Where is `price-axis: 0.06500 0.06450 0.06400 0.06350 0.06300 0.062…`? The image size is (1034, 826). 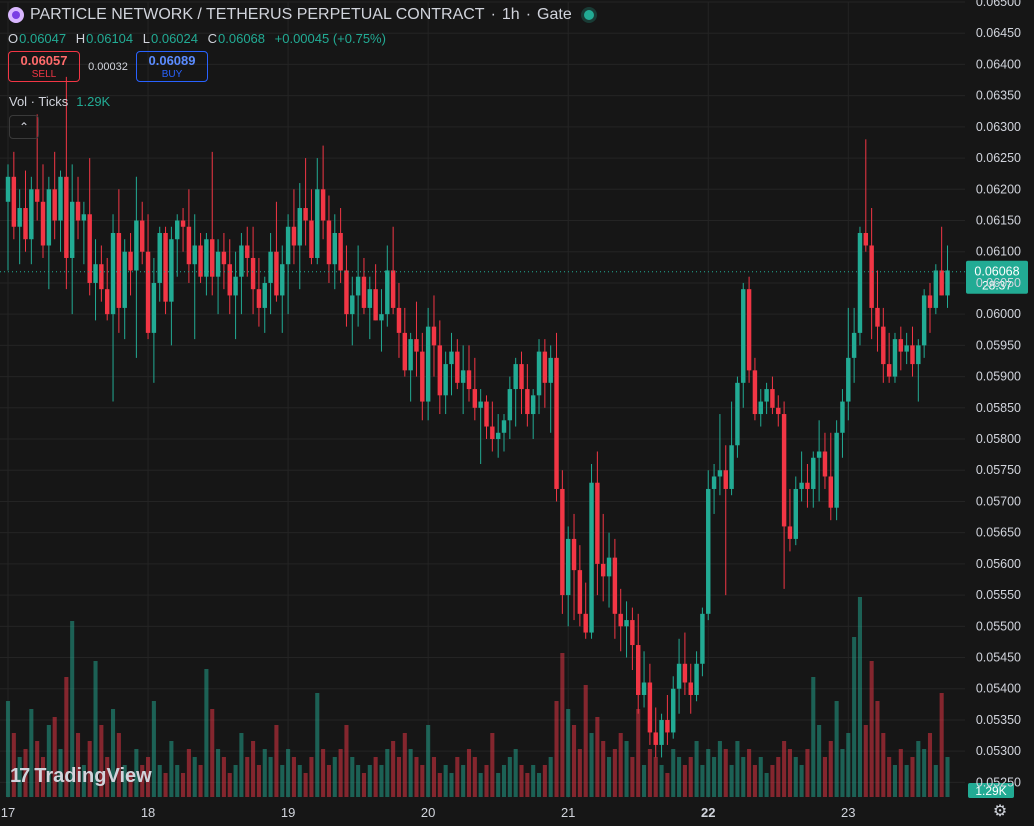
price-axis: 0.06500 0.06450 0.06400 0.06350 0.06300 0.062… is located at coordinates (998, 394).